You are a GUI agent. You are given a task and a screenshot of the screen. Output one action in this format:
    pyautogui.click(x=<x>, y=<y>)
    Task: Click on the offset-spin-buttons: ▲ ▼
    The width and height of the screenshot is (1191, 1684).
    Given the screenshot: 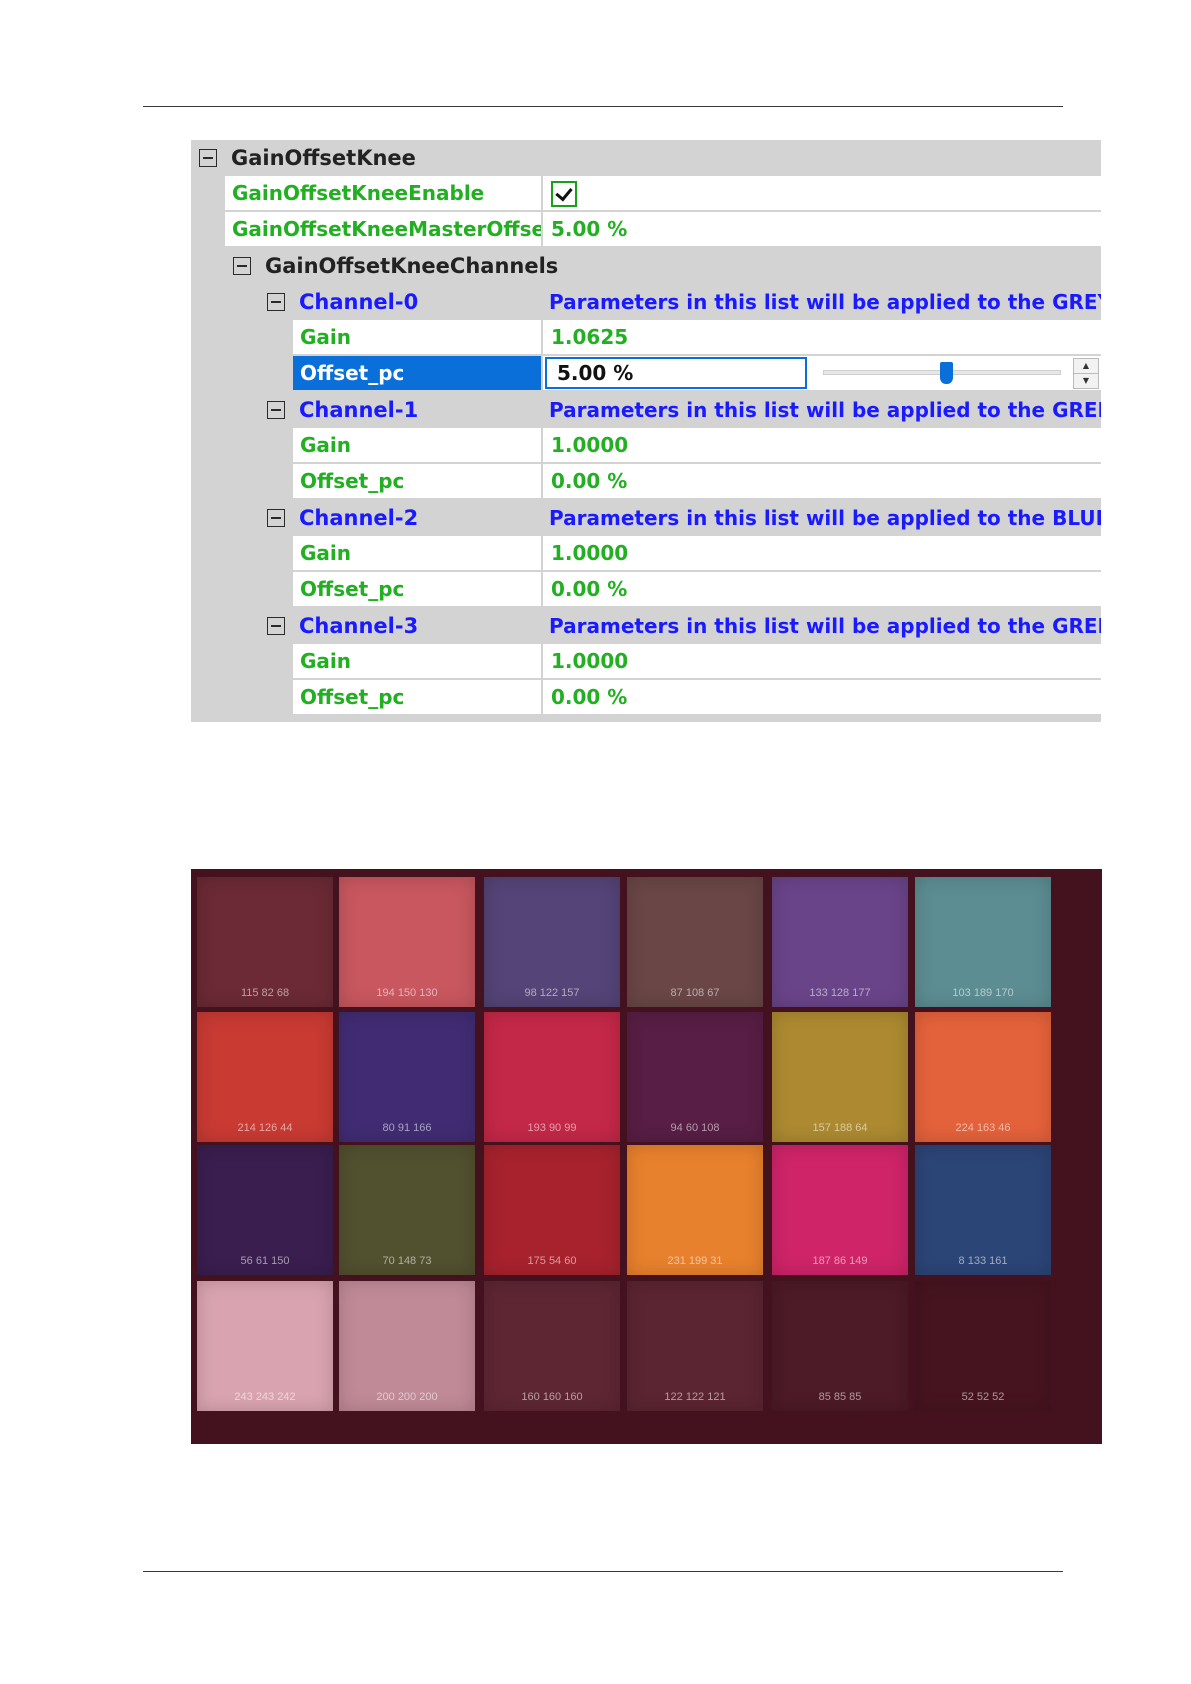 What is the action you would take?
    pyautogui.click(x=1086, y=373)
    